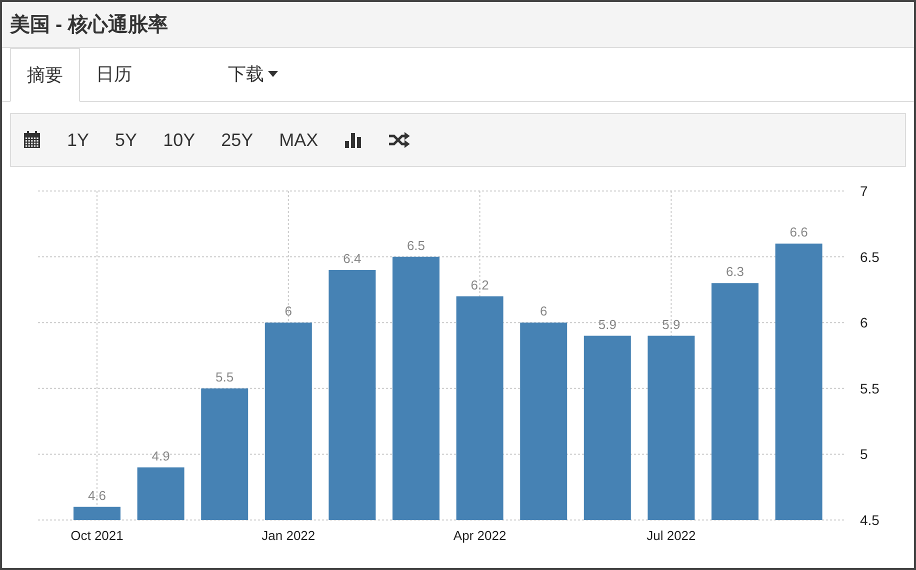  Describe the element at coordinates (671, 535) in the screenshot. I see `x-axis-label: Jul 2022` at that location.